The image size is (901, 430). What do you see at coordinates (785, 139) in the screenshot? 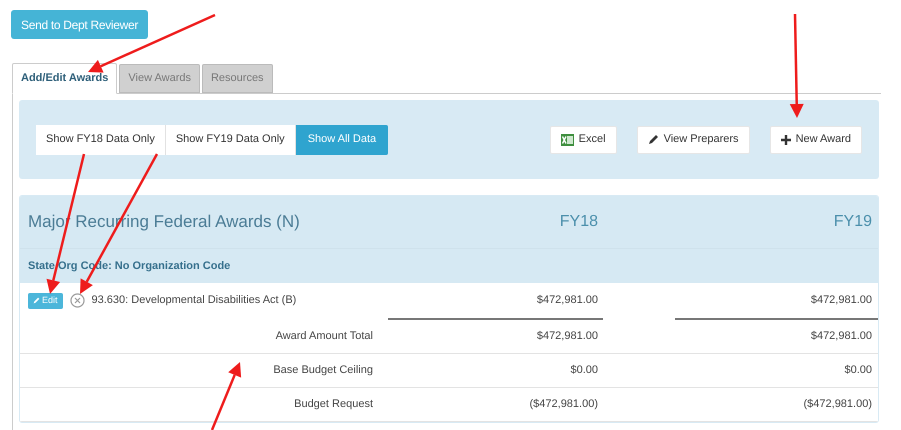
I see `plus-icon` at bounding box center [785, 139].